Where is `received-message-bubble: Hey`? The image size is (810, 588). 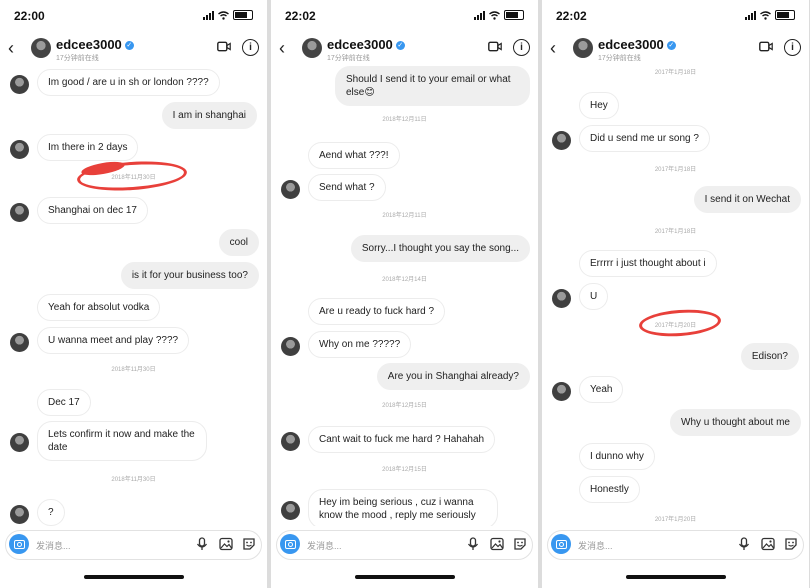
received-message-bubble: Hey is located at coordinates (599, 105).